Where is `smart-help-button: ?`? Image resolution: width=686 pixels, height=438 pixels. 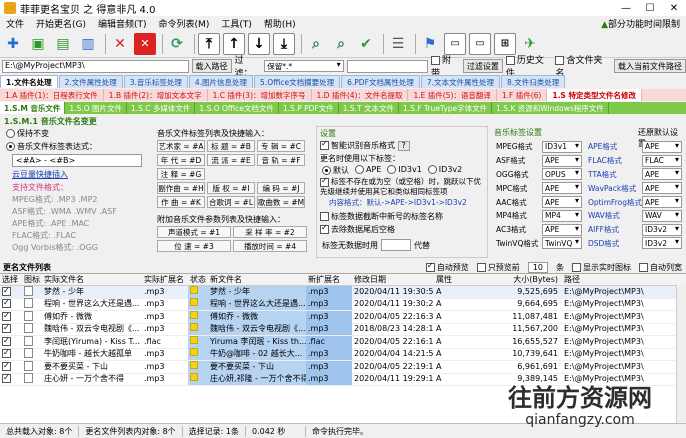
smart-help-button: ? is located at coordinates (403, 145).